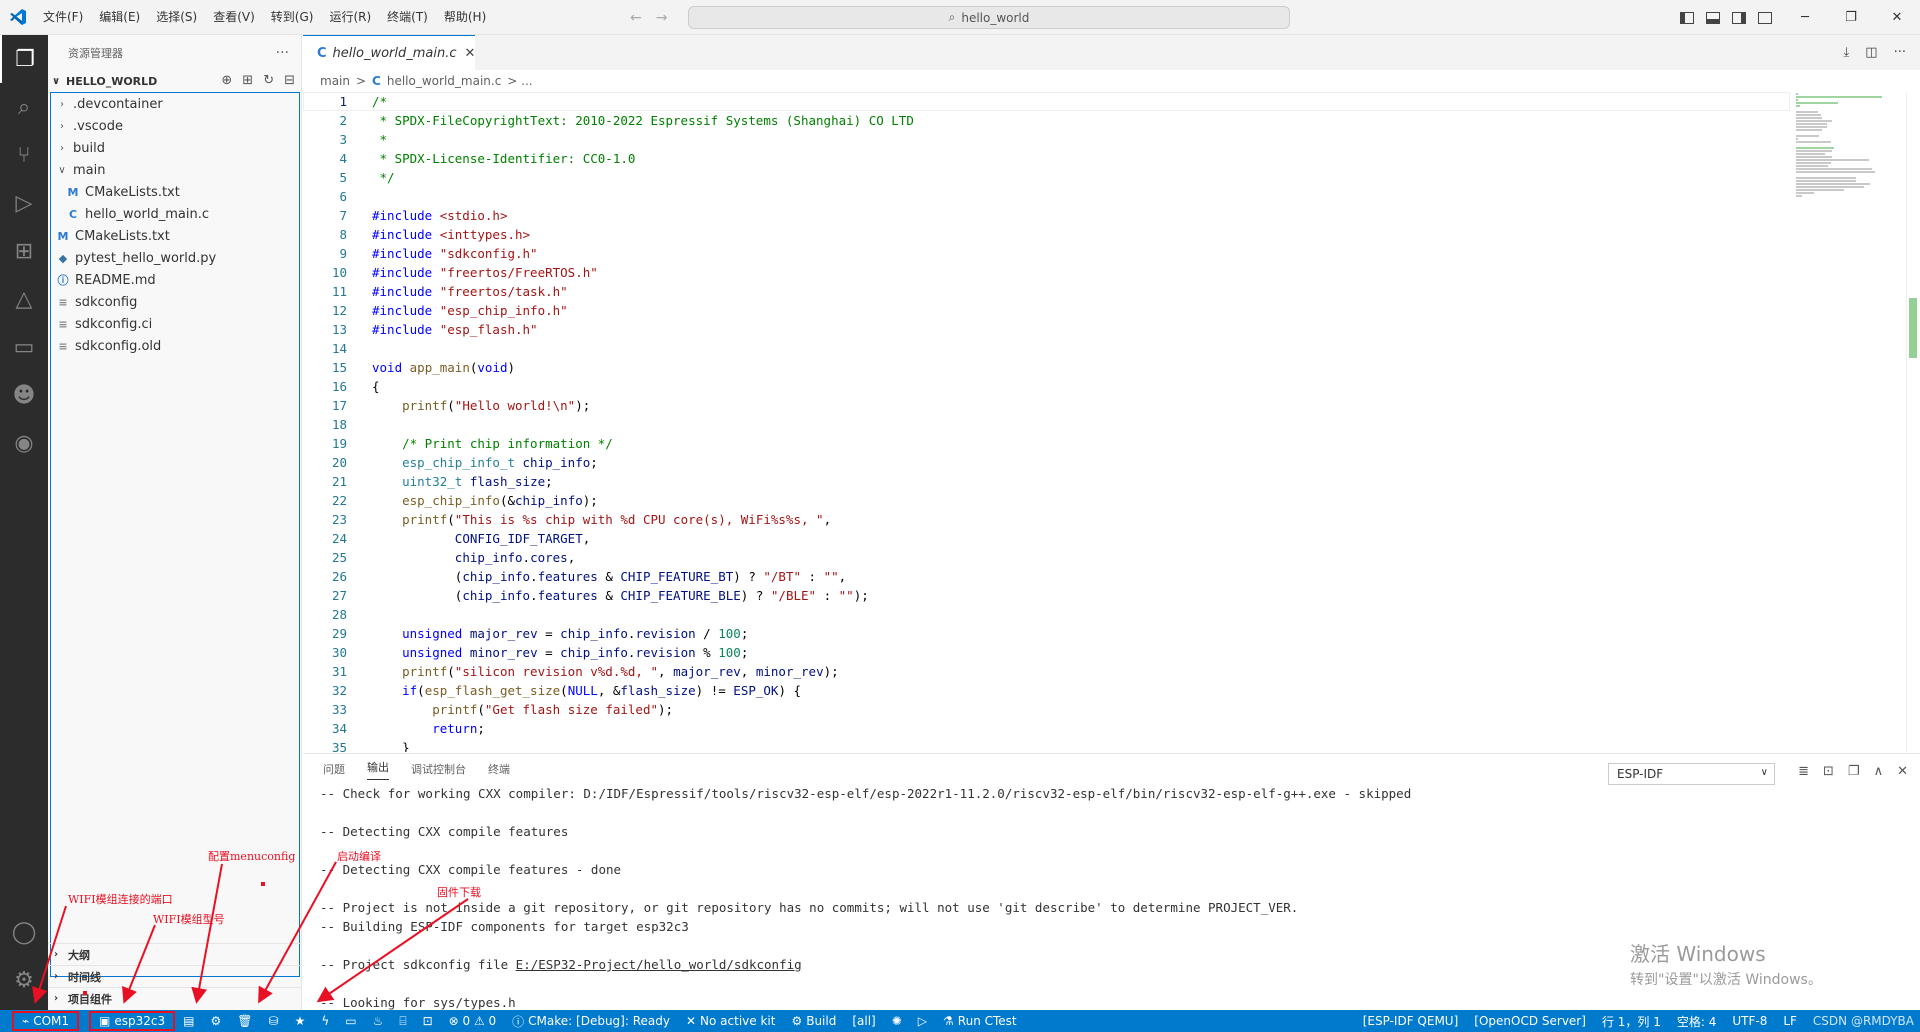  I want to click on minimize-icon: ─, so click(1805, 17).